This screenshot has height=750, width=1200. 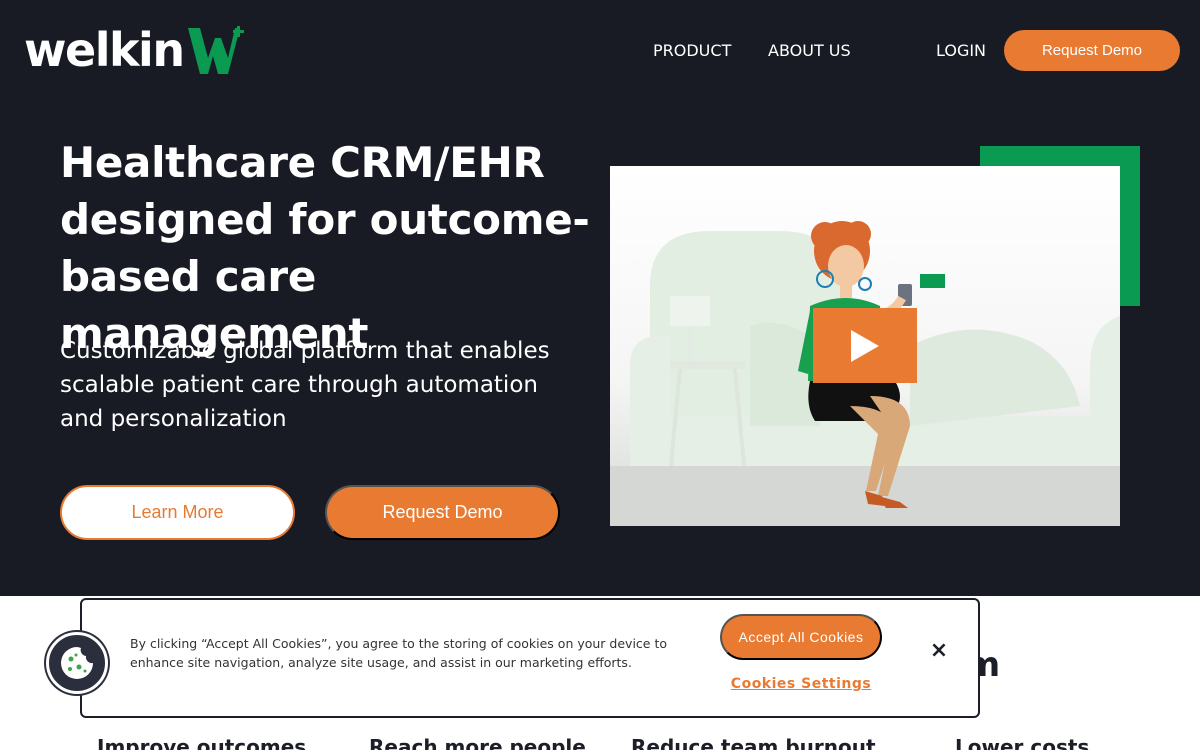 I want to click on nav-login: LOGIN, so click(x=961, y=51).